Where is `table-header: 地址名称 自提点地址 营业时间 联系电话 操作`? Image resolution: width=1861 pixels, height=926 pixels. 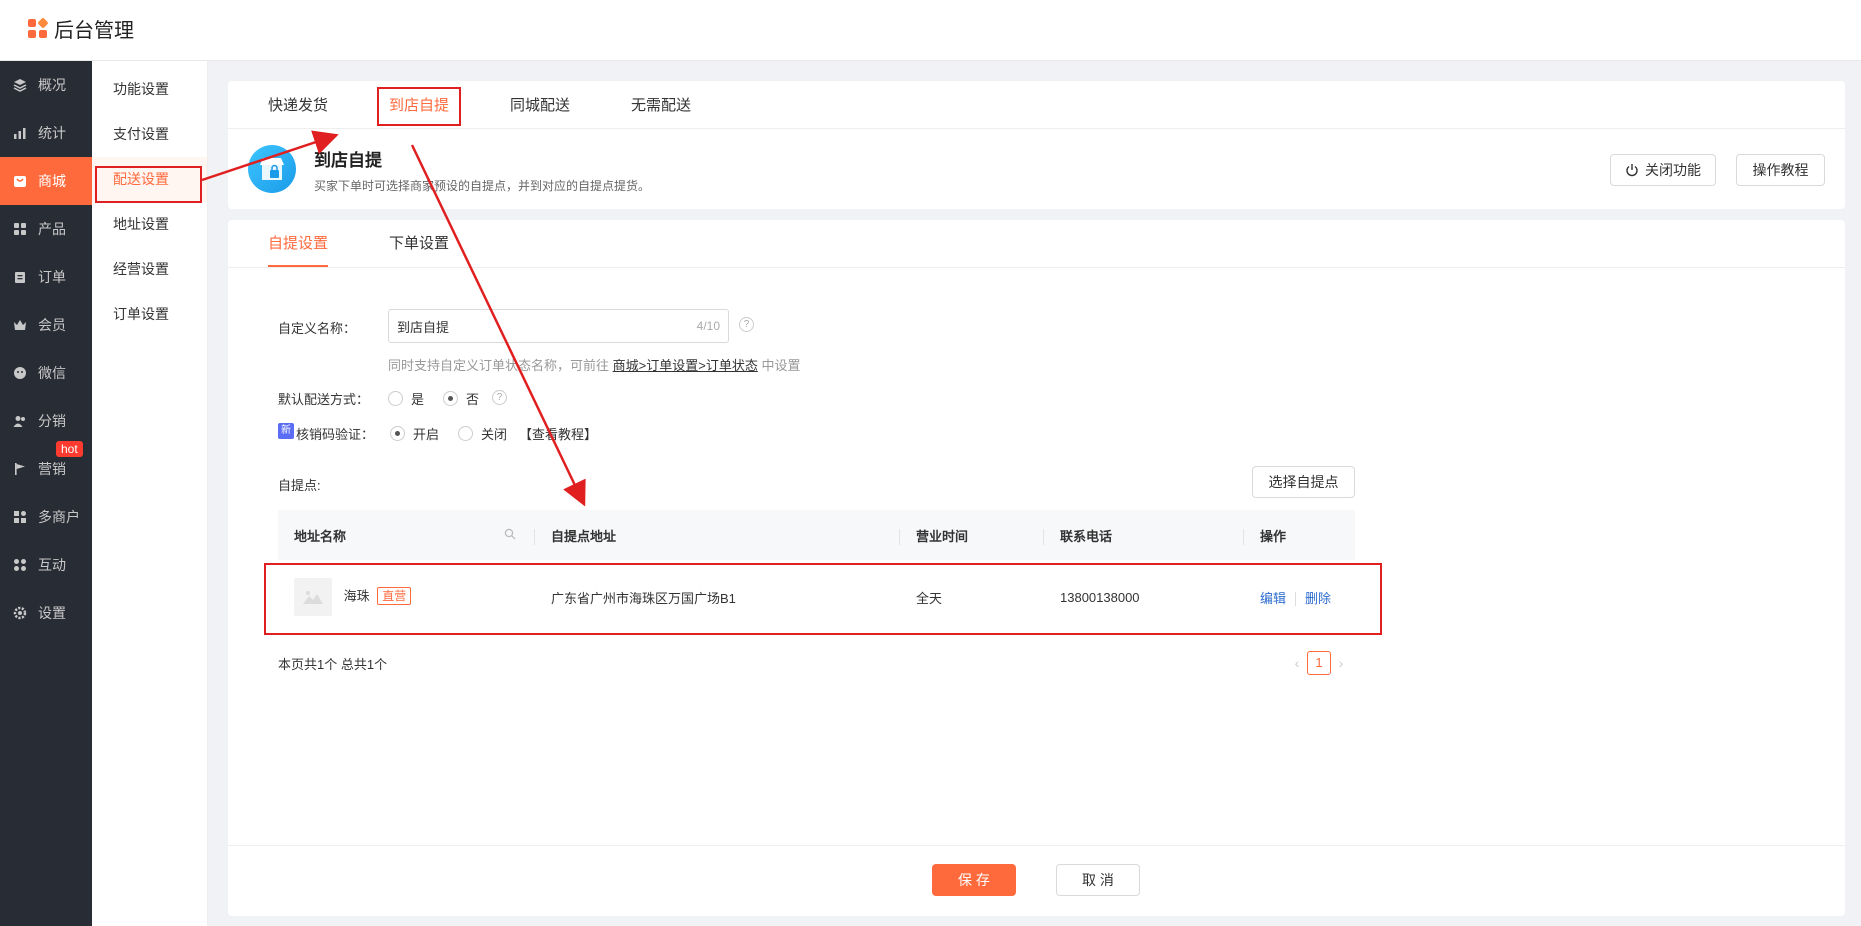
table-header: 地址名称 自提点地址 营业时间 联系电话 操作 is located at coordinates (816, 535).